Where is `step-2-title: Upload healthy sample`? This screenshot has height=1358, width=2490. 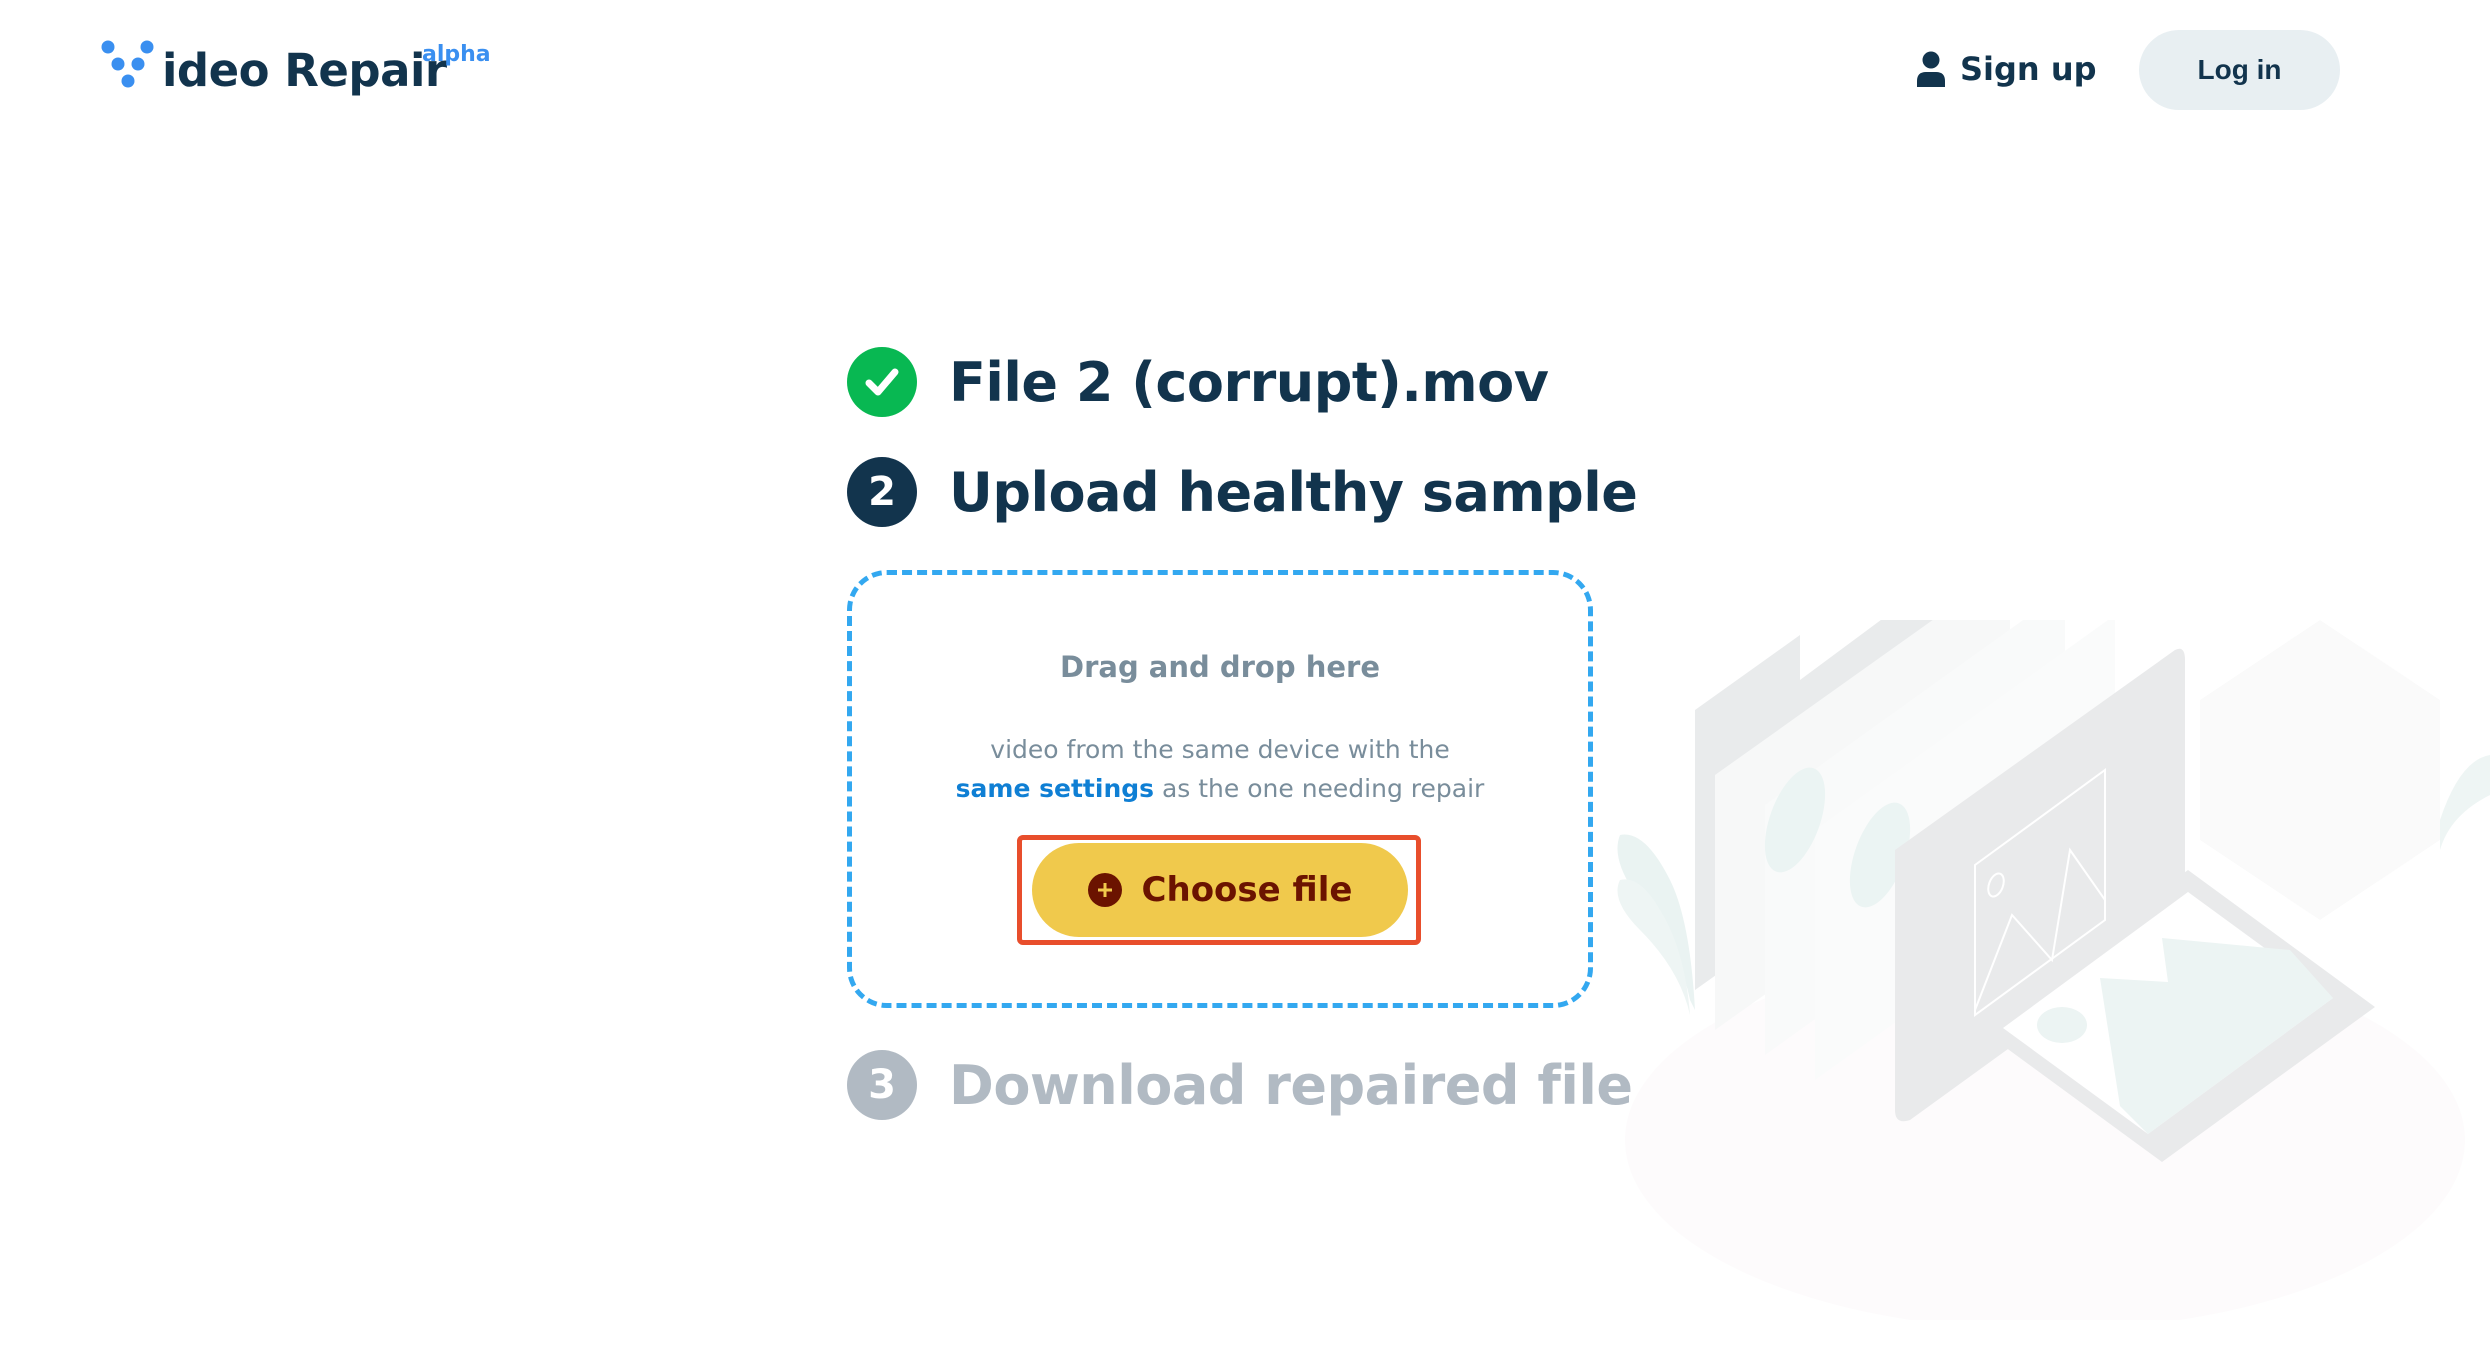 step-2-title: Upload healthy sample is located at coordinates (1293, 492).